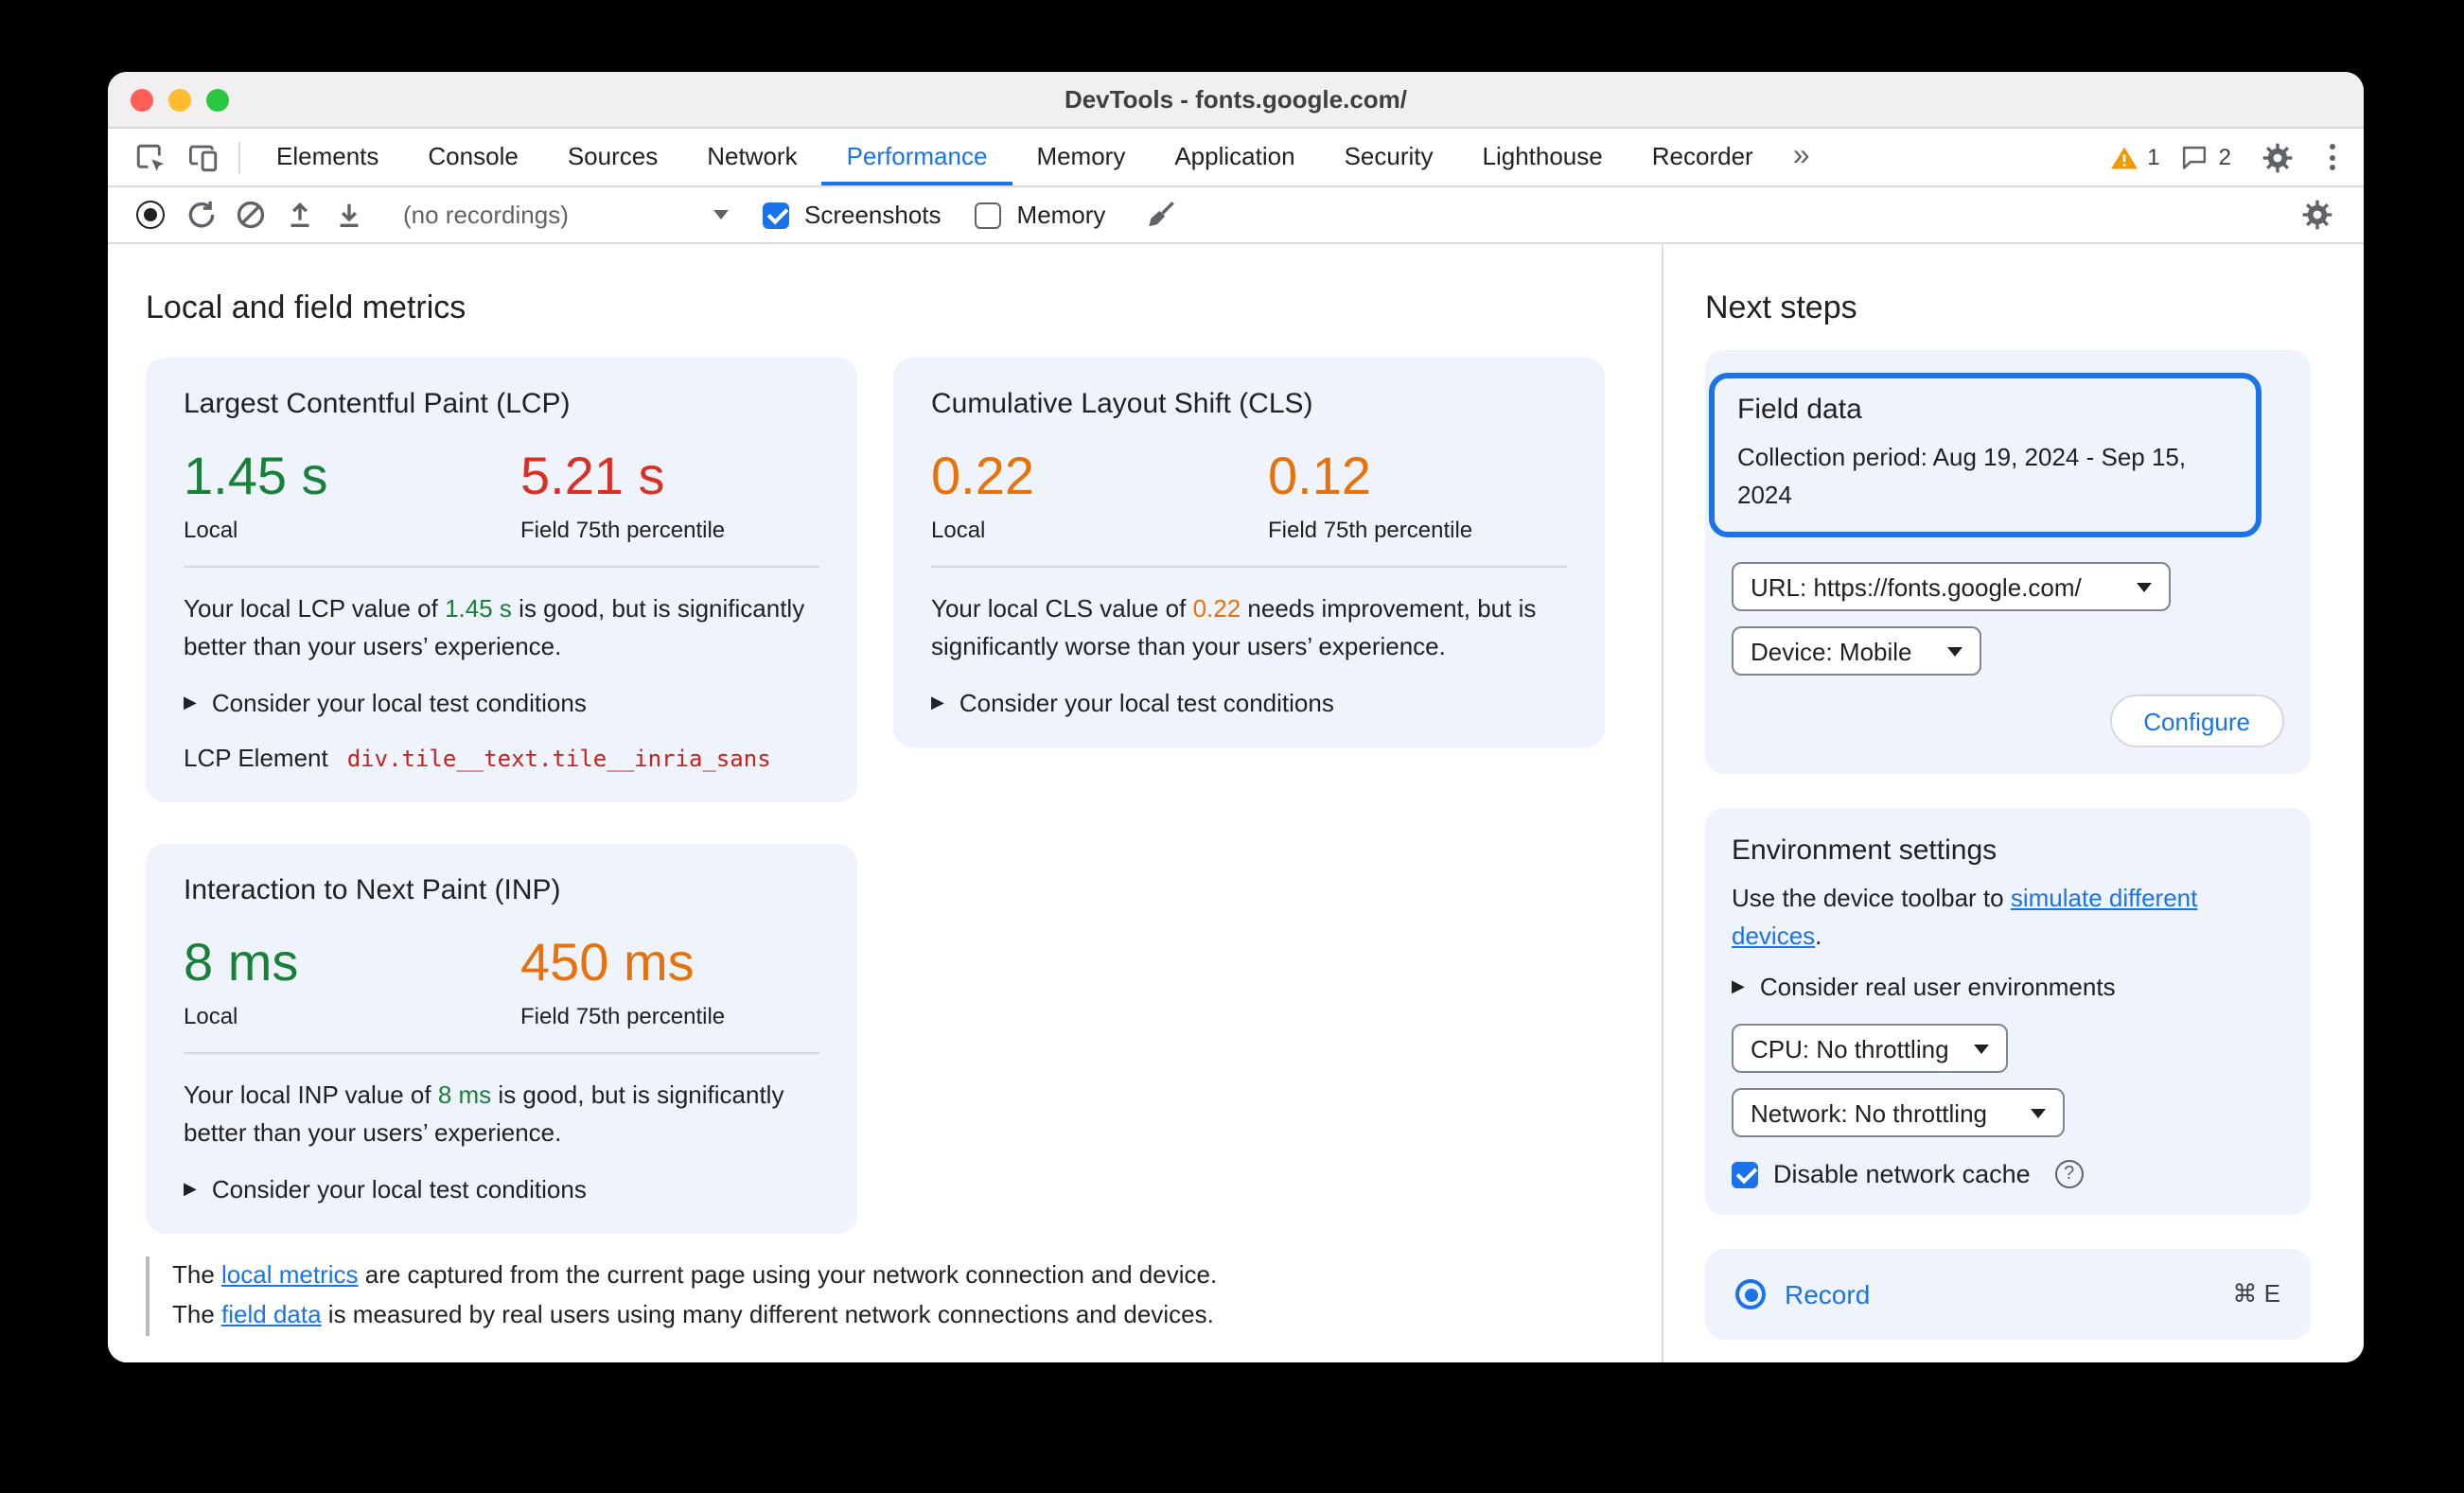 This screenshot has height=1493, width=2464. What do you see at coordinates (852, 215) in the screenshot?
I see `screenshots-checkbox: Screenshots` at bounding box center [852, 215].